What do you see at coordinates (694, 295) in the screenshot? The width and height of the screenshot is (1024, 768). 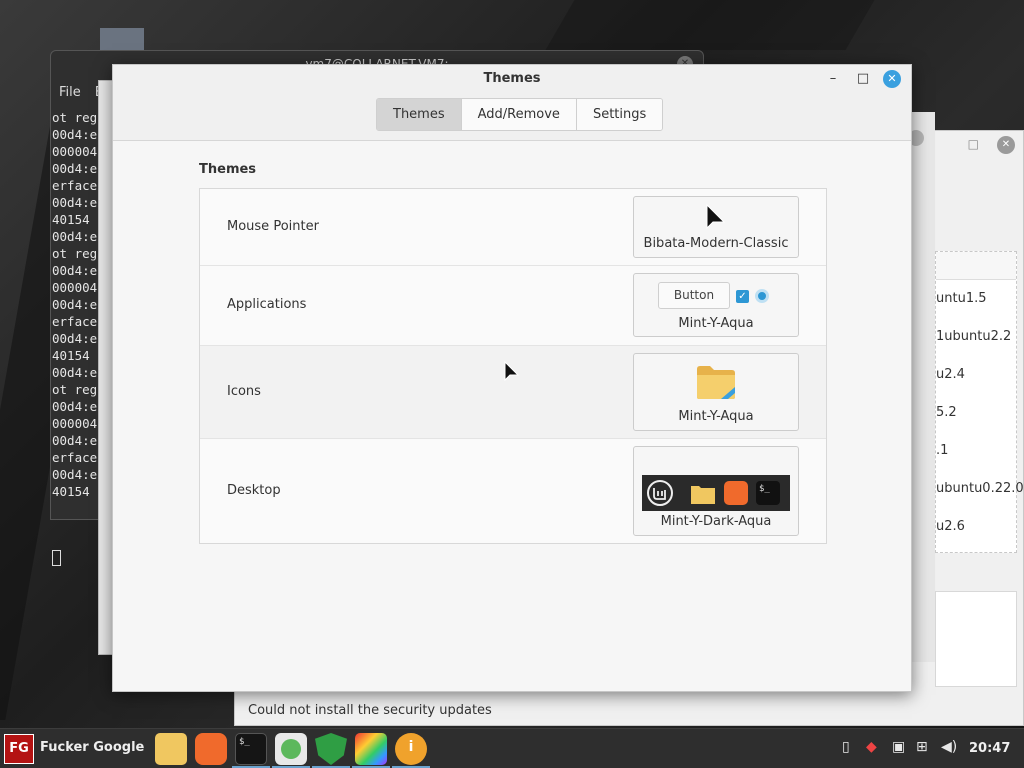 I see `preview-sample-button: Button` at bounding box center [694, 295].